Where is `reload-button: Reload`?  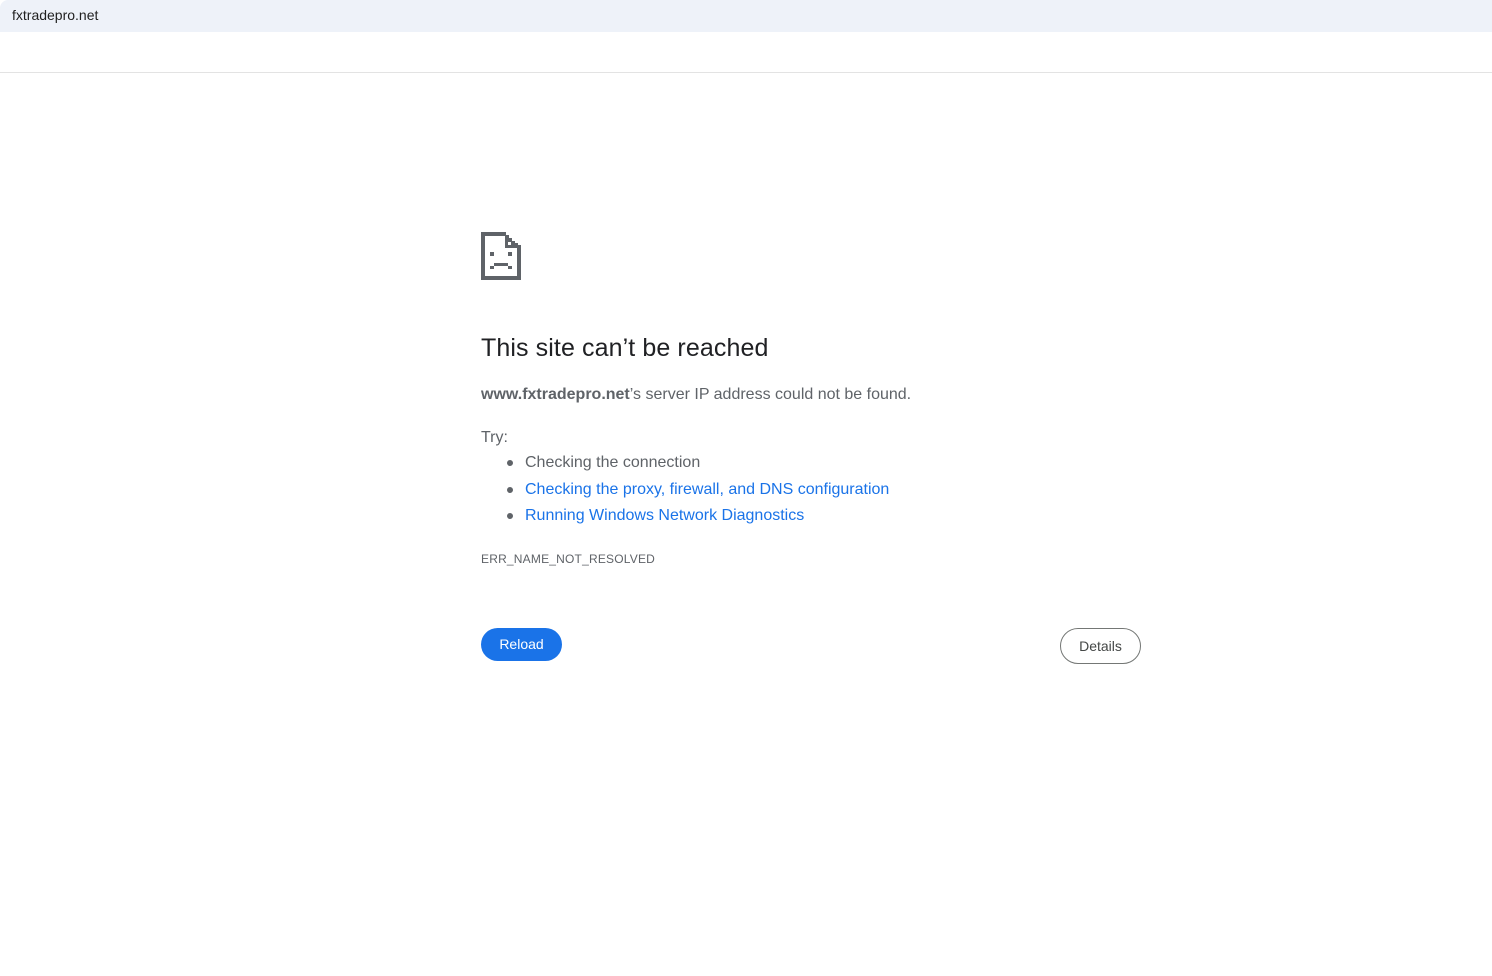 reload-button: Reload is located at coordinates (521, 644).